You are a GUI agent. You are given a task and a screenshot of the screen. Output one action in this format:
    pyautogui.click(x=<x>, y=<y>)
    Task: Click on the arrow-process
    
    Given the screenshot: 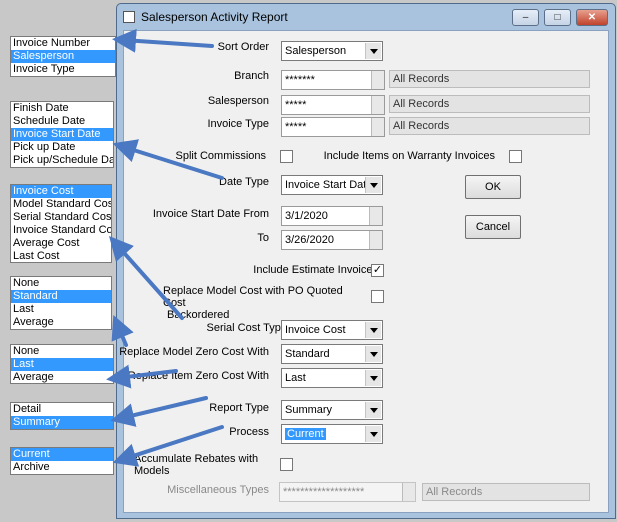 What is the action you would take?
    pyautogui.click(x=168, y=446)
    